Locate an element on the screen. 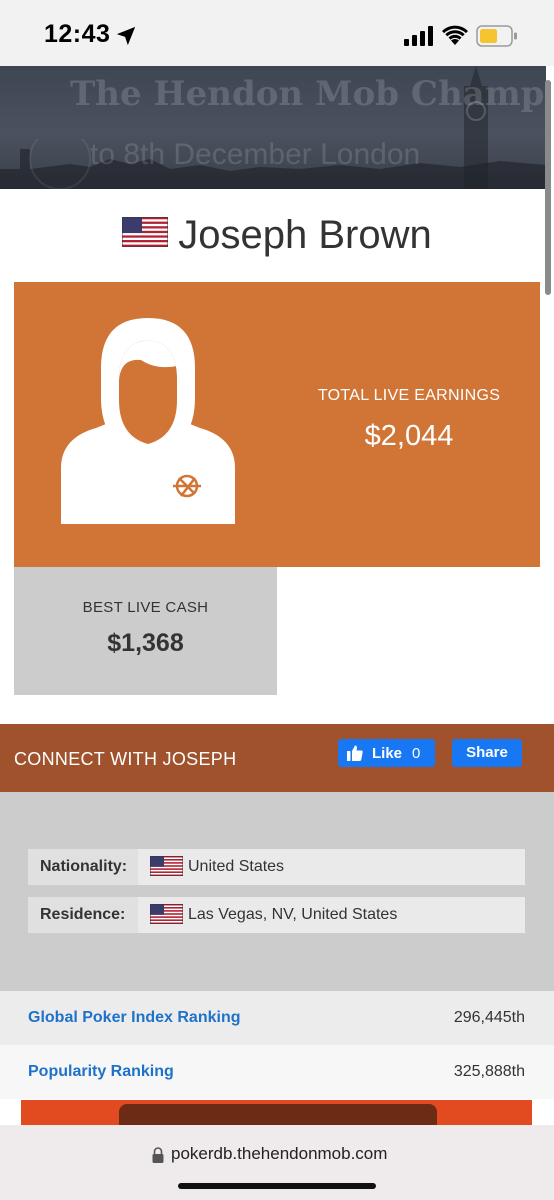 The width and height of the screenshot is (554, 1200). residence-value-wrap: Las Vegas, NV, United States is located at coordinates (268, 915).